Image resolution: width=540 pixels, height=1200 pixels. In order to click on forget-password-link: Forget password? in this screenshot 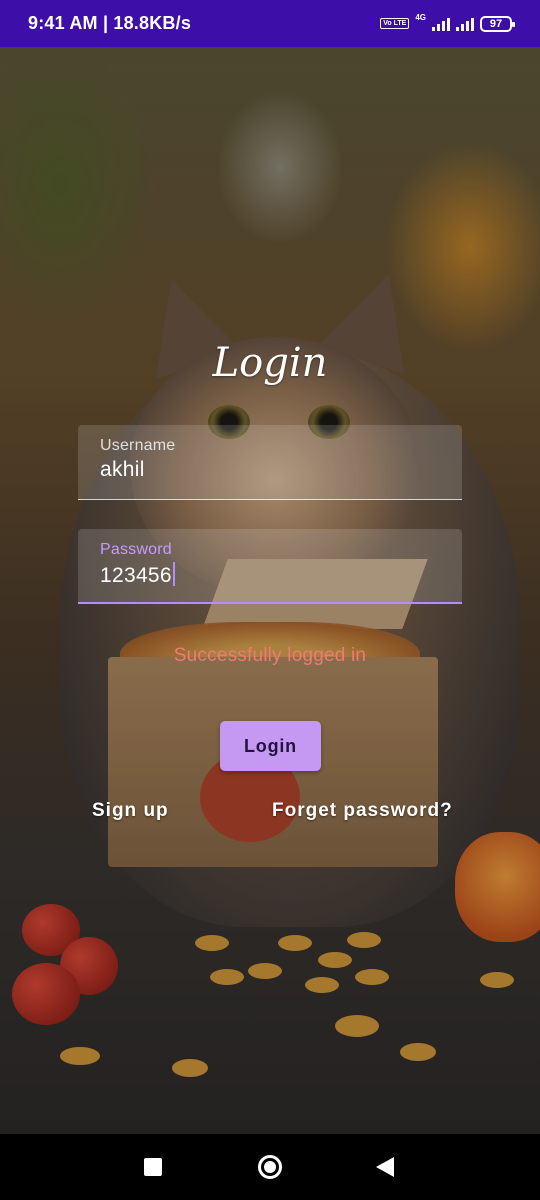, I will do `click(362, 811)`.